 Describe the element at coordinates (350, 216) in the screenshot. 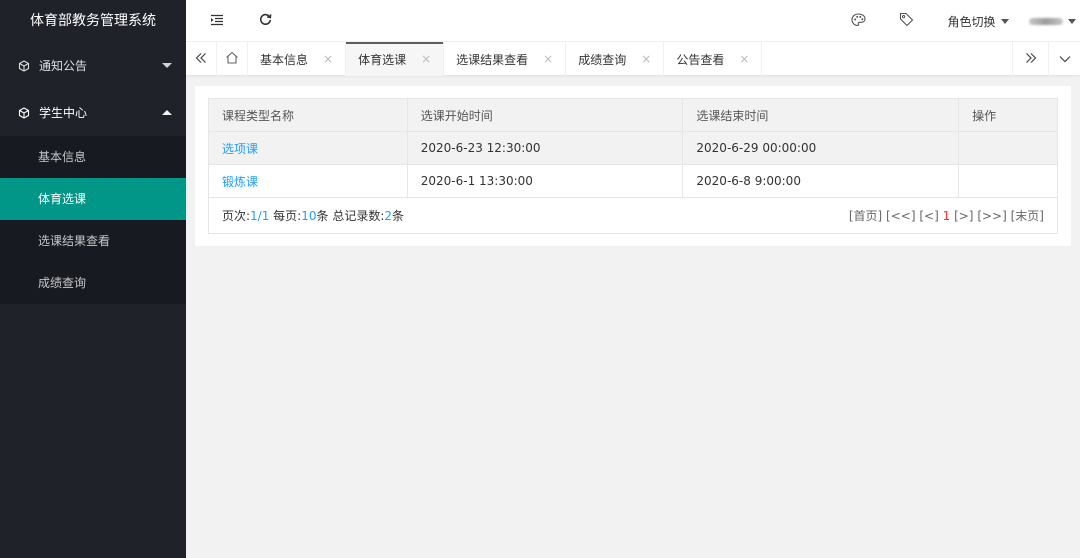

I see `per-page-unit: 条 总记录数:` at that location.